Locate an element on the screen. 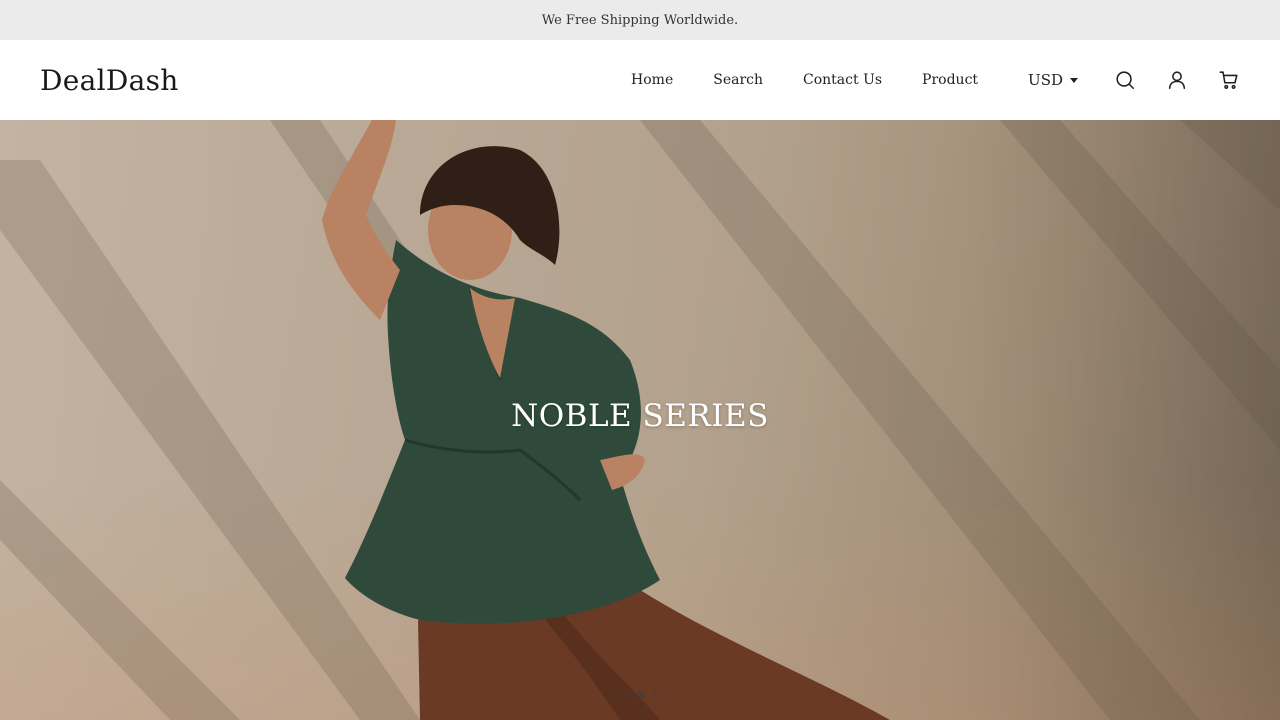 The height and width of the screenshot is (720, 1280). slideshow-pagination is located at coordinates (640, 695).